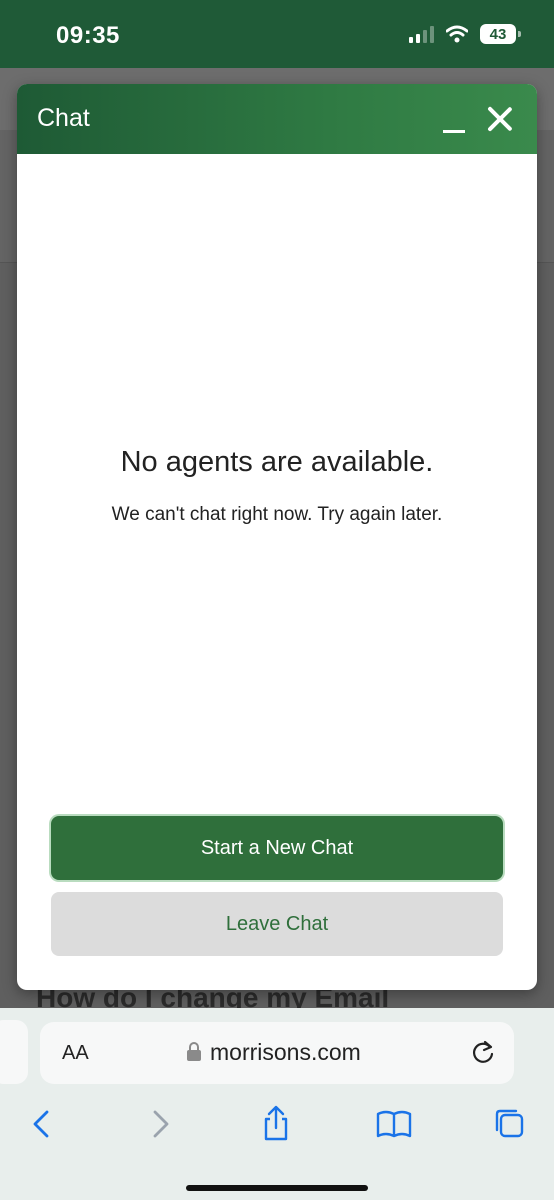  I want to click on text-size-icon: AA, so click(75, 1053).